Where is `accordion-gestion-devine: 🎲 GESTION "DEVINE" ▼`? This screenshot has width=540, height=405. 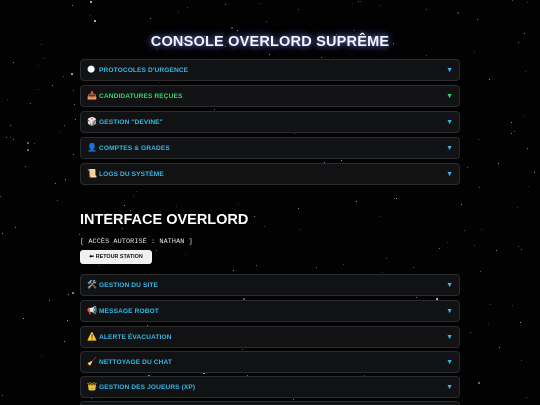
accordion-gestion-devine: 🎲 GESTION "DEVINE" ▼ is located at coordinates (270, 122).